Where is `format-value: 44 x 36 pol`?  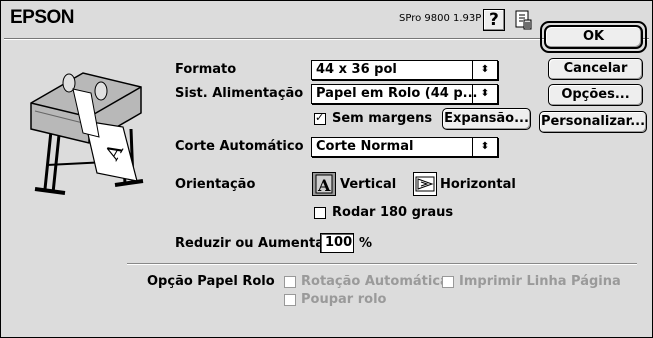 format-value: 44 x 36 pol is located at coordinates (356, 69).